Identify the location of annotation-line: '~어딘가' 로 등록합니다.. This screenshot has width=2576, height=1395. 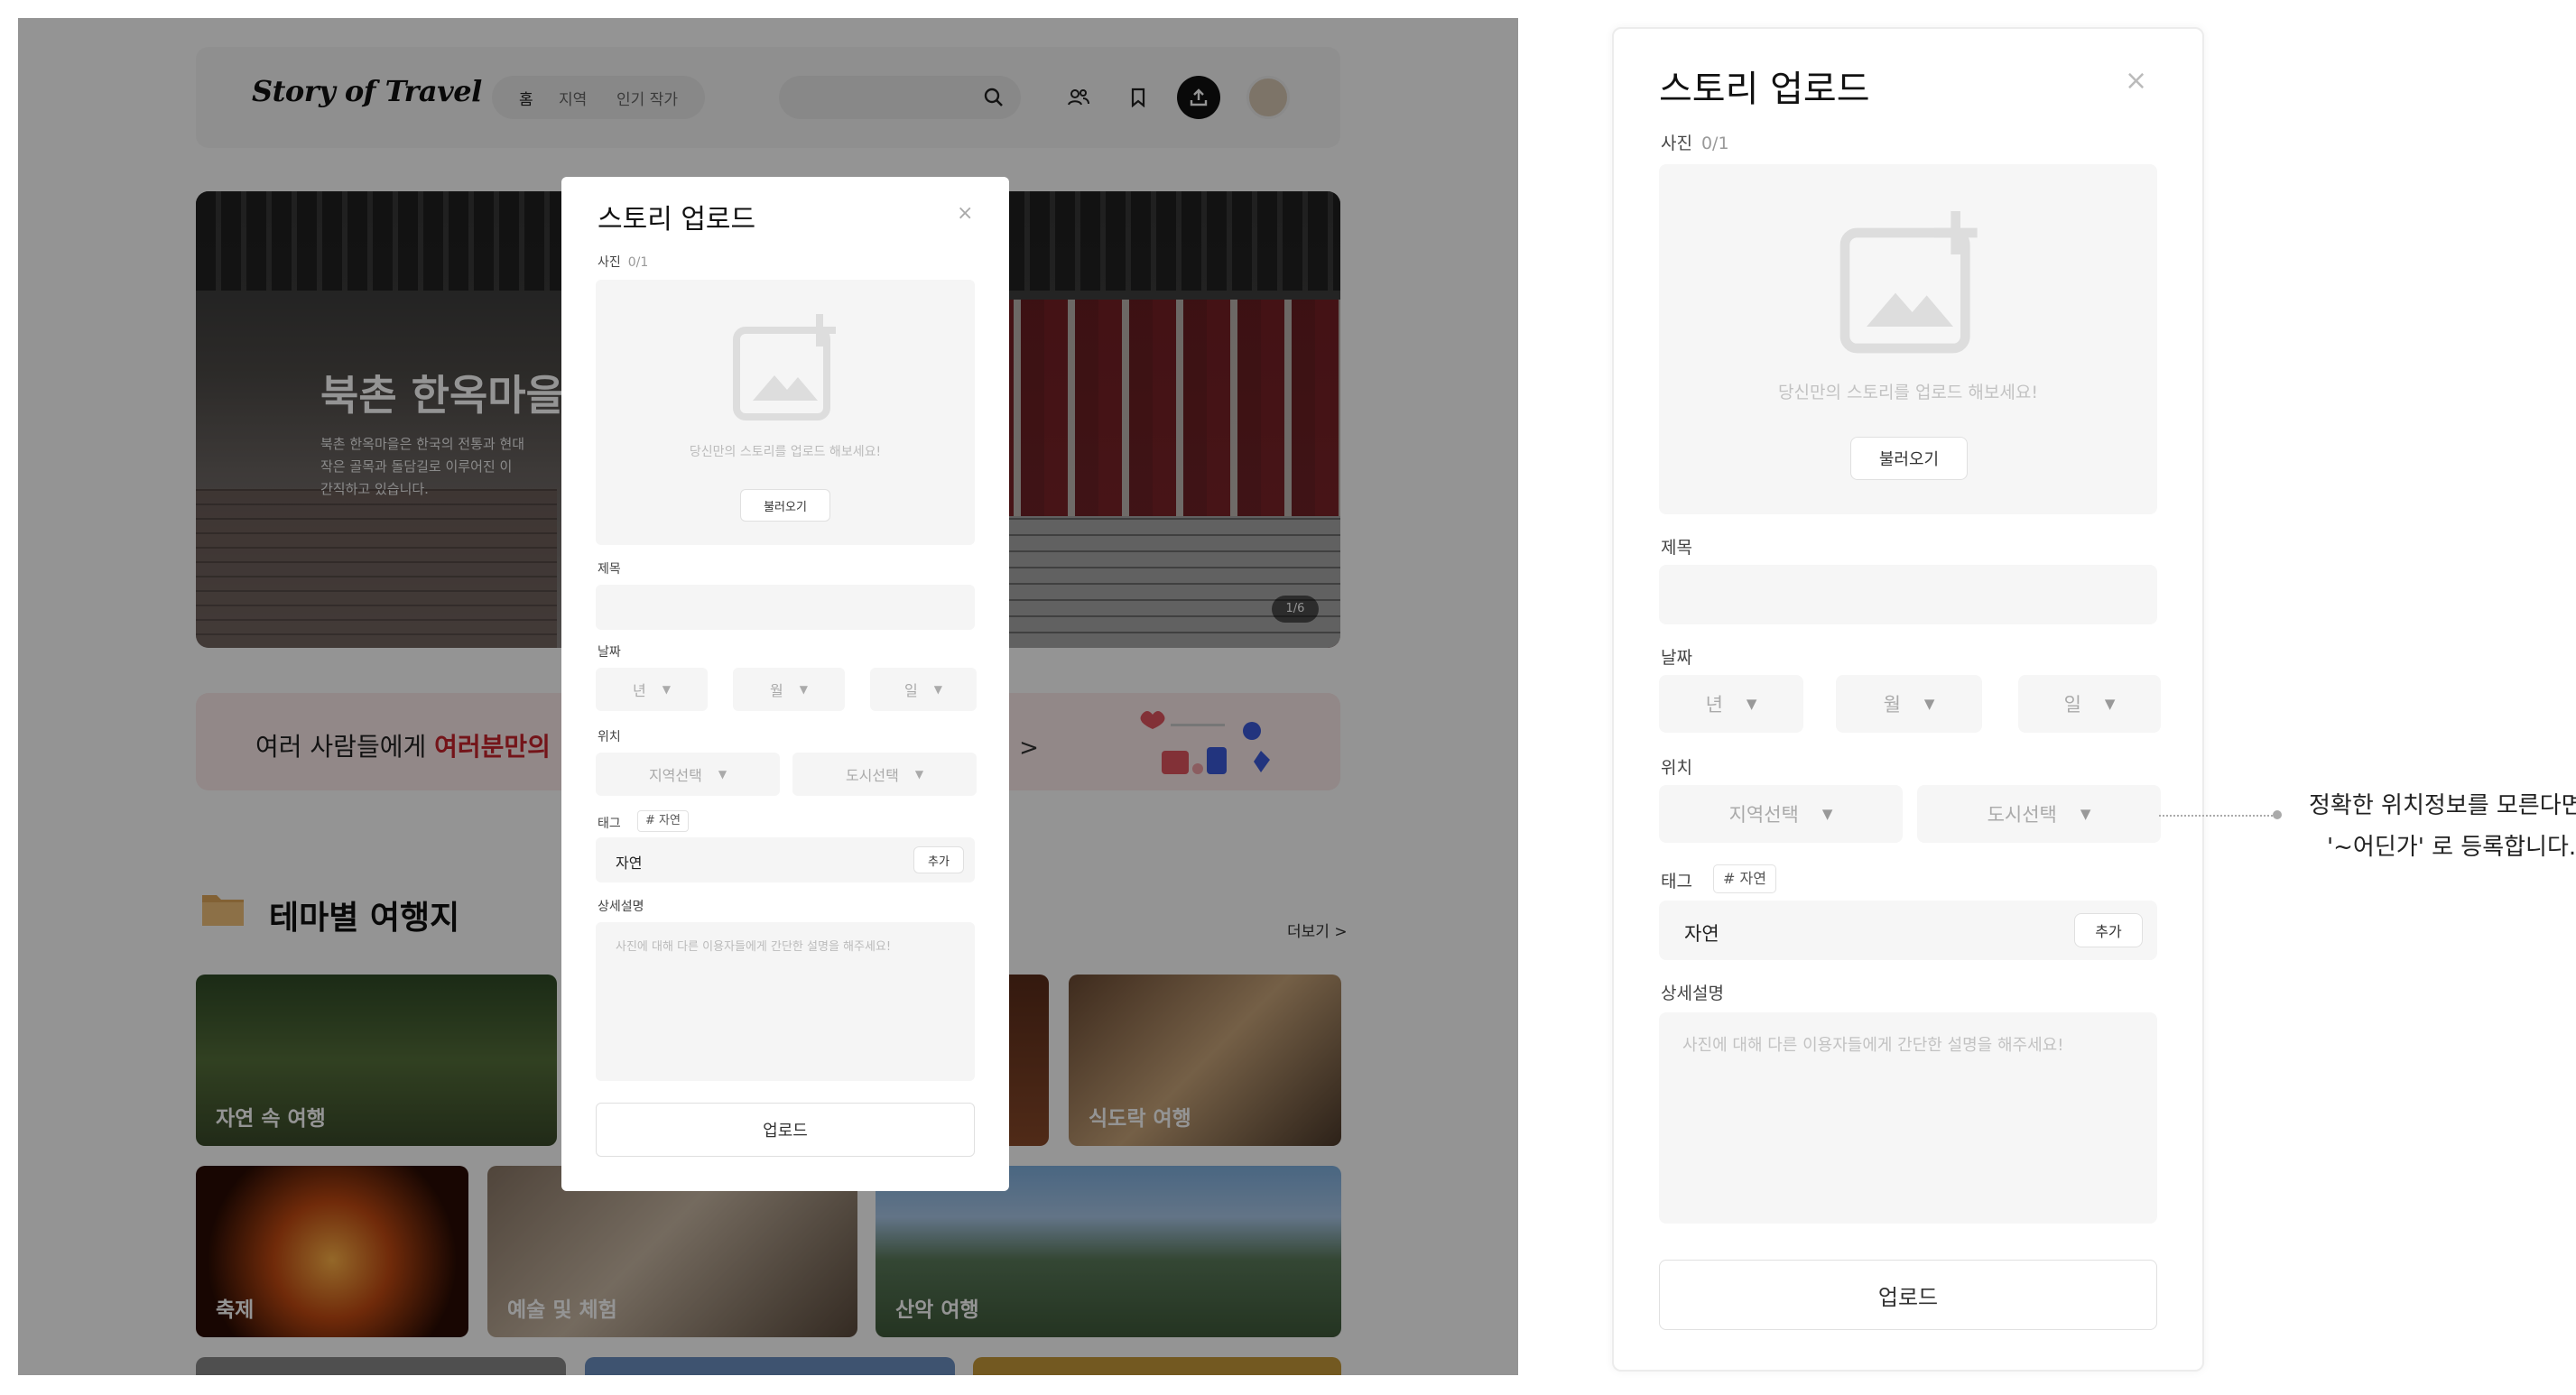
(2451, 847).